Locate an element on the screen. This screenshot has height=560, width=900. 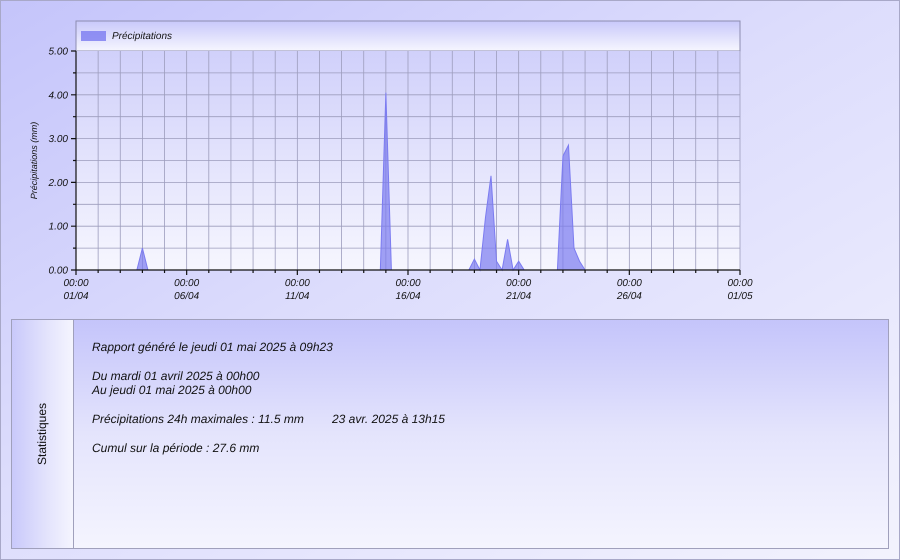
tab-label: Statistiques is located at coordinates (43, 434).